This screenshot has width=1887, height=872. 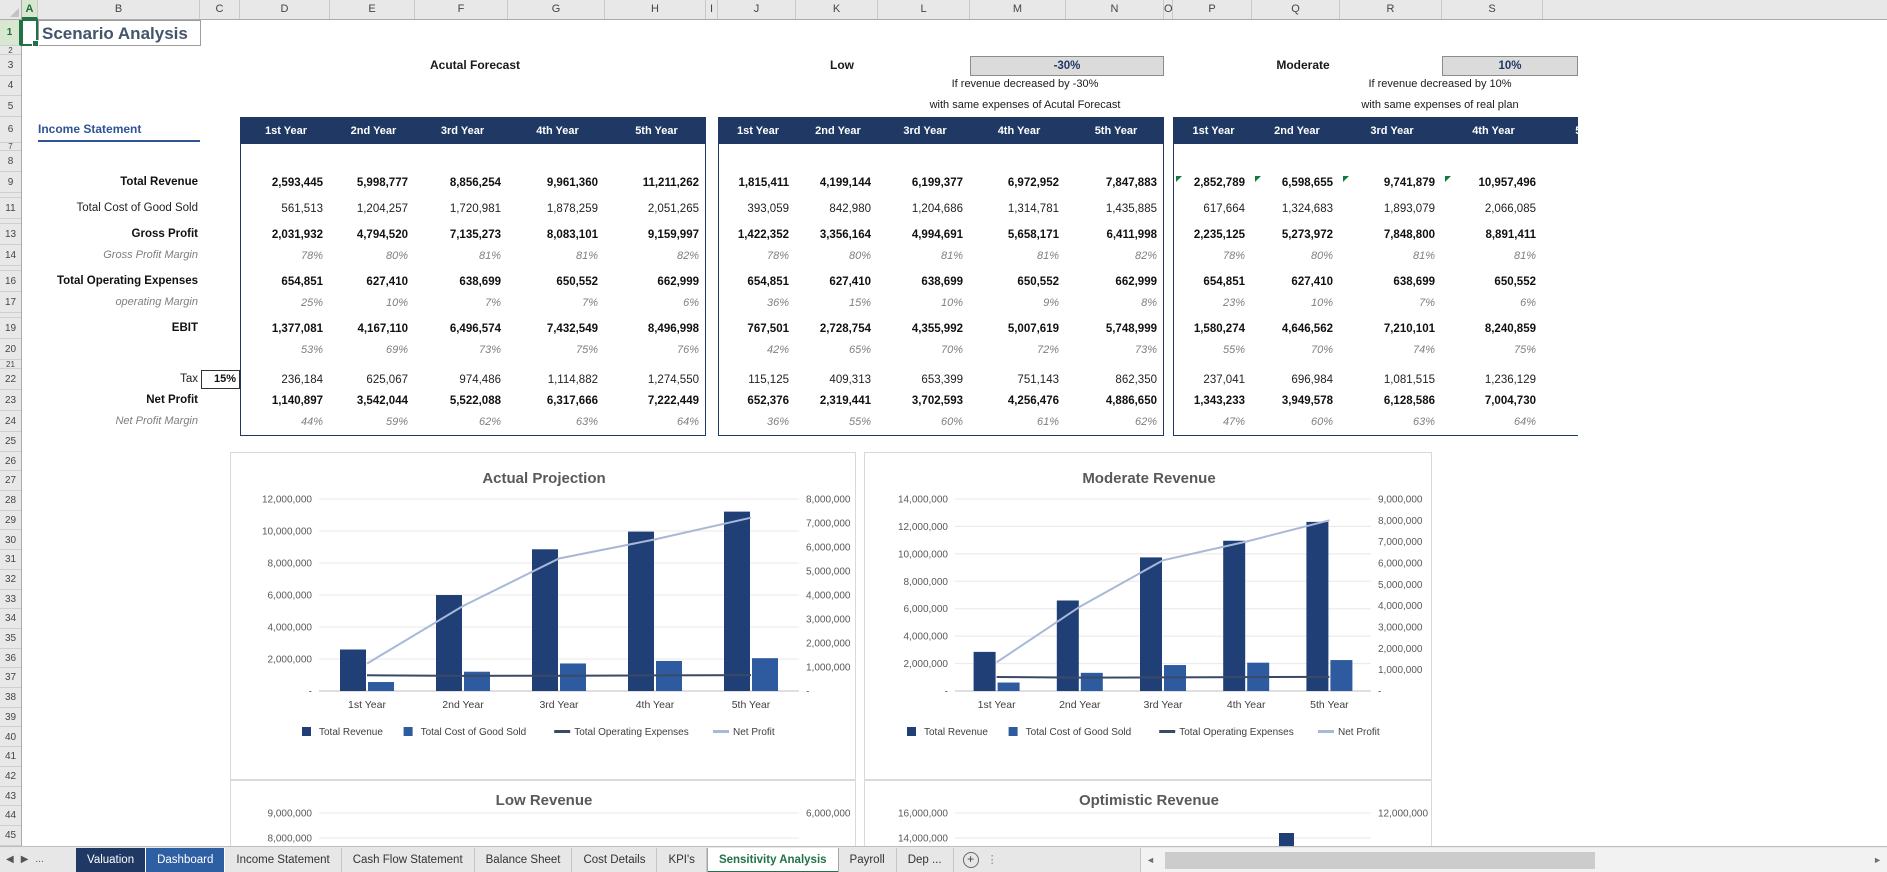 I want to click on table-cell: 4,886,650, so click(x=1115, y=401).